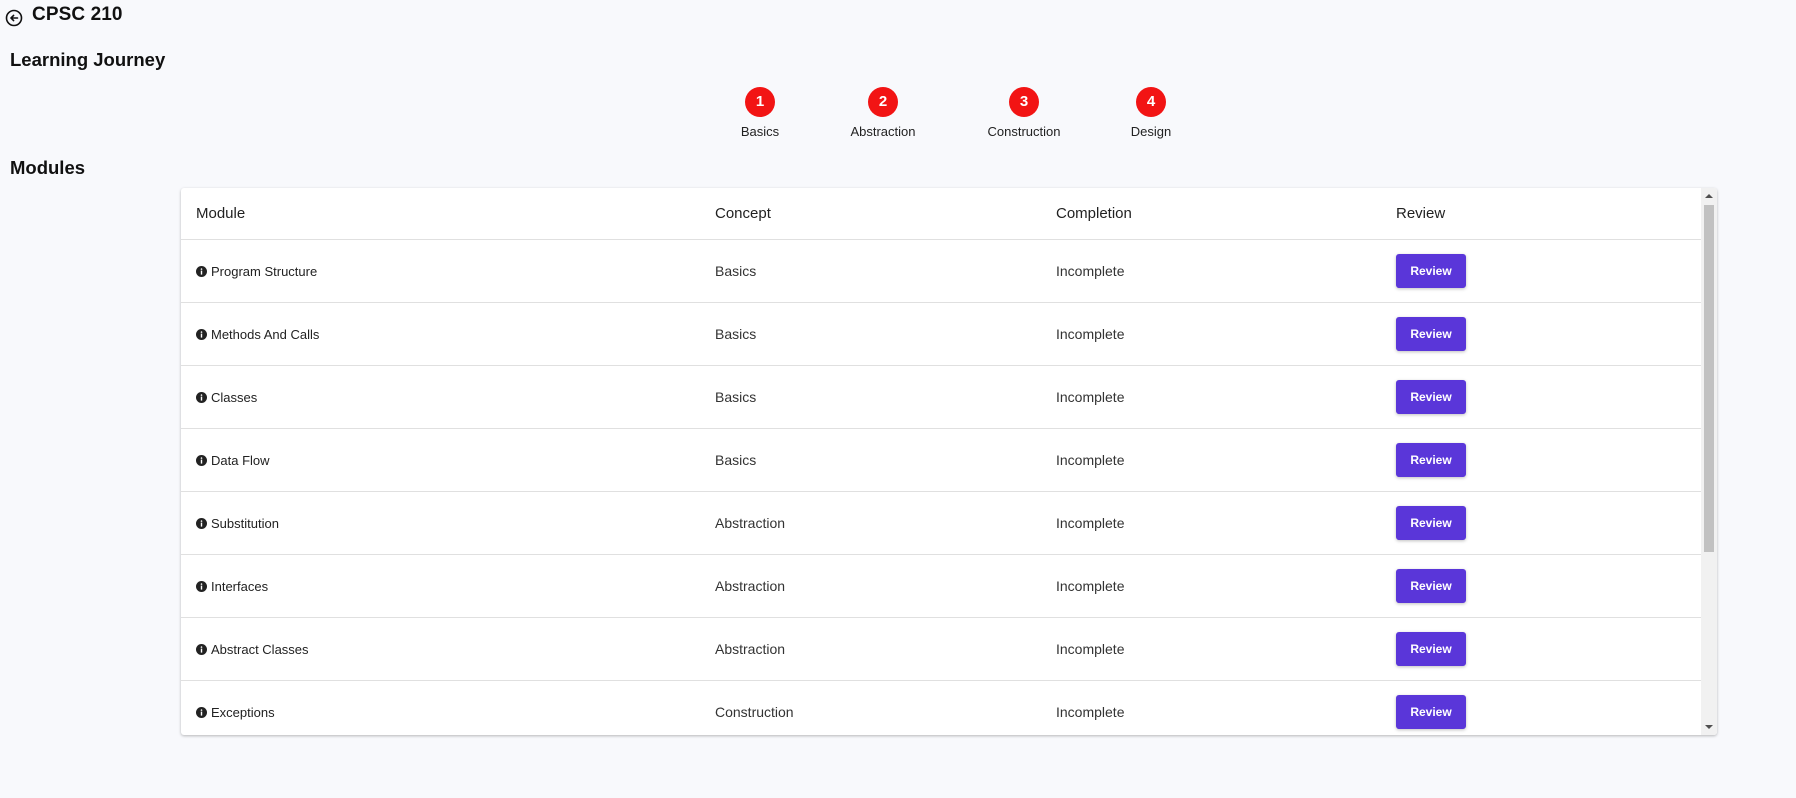  I want to click on step-number-badge: 3, so click(1024, 102).